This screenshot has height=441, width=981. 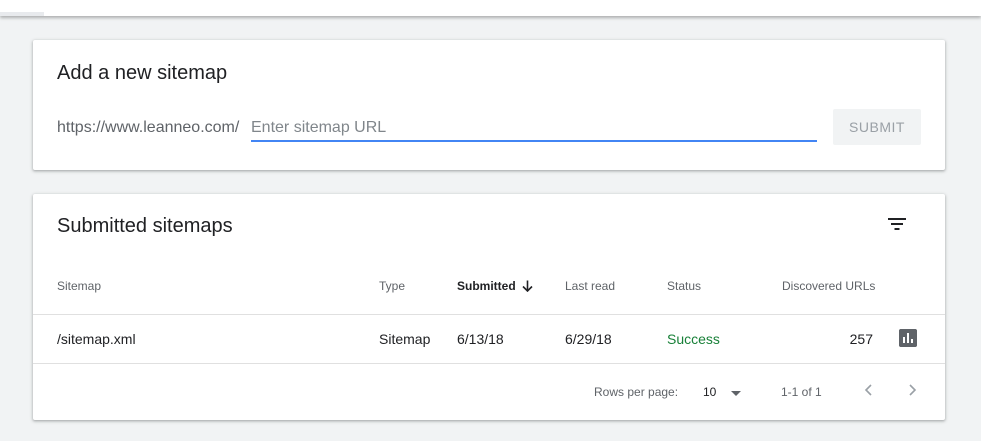 What do you see at coordinates (684, 286) in the screenshot?
I see `column-header-status: Status` at bounding box center [684, 286].